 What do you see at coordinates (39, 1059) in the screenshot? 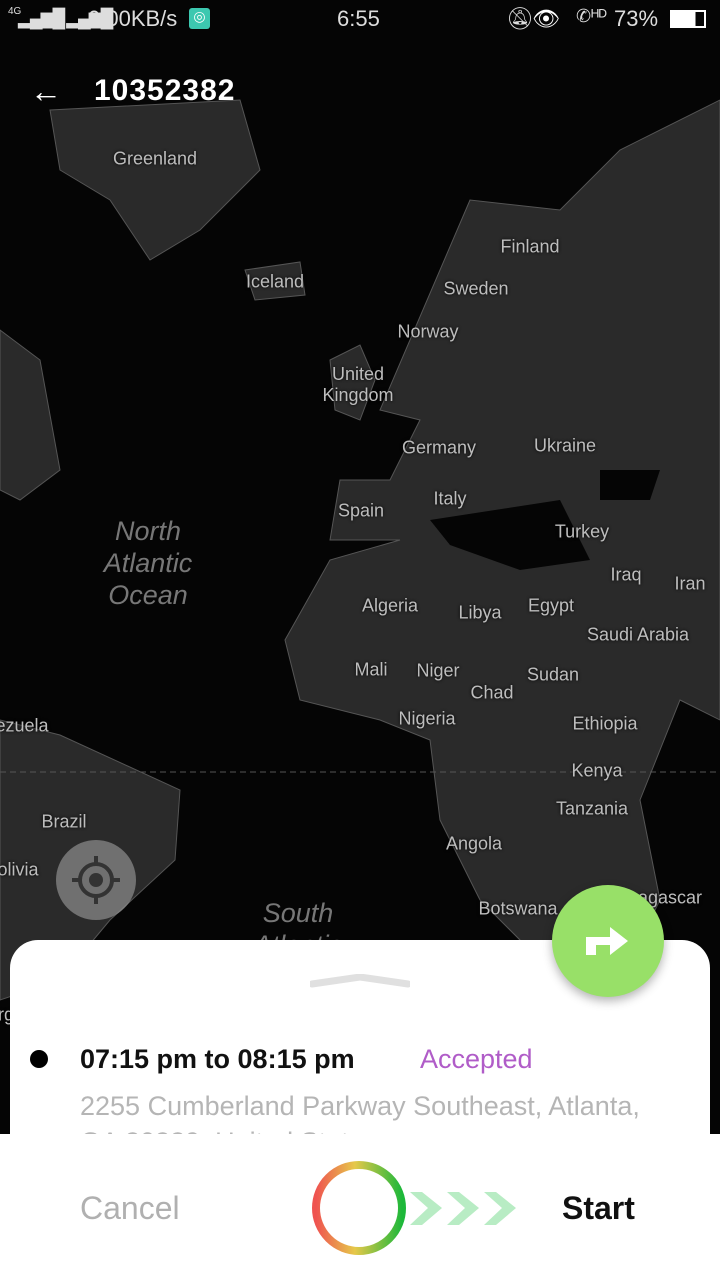
I see `bullet-icon` at bounding box center [39, 1059].